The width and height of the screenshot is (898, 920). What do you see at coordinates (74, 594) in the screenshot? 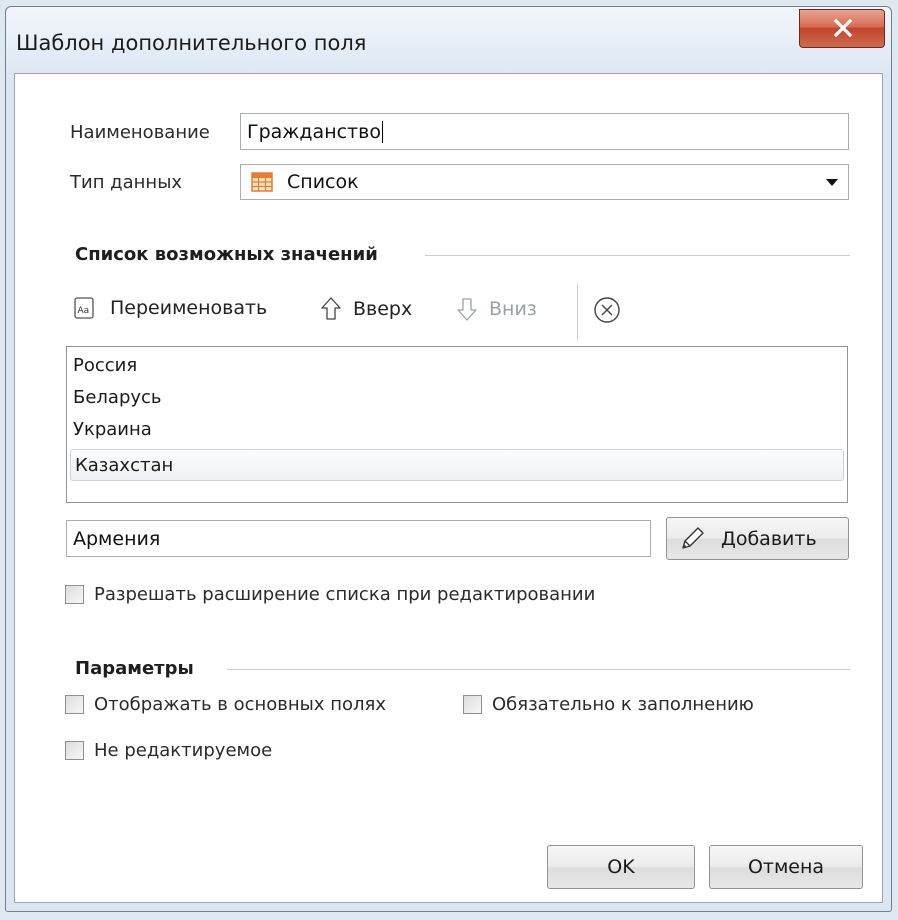
I see `allow-extend-checkbox` at bounding box center [74, 594].